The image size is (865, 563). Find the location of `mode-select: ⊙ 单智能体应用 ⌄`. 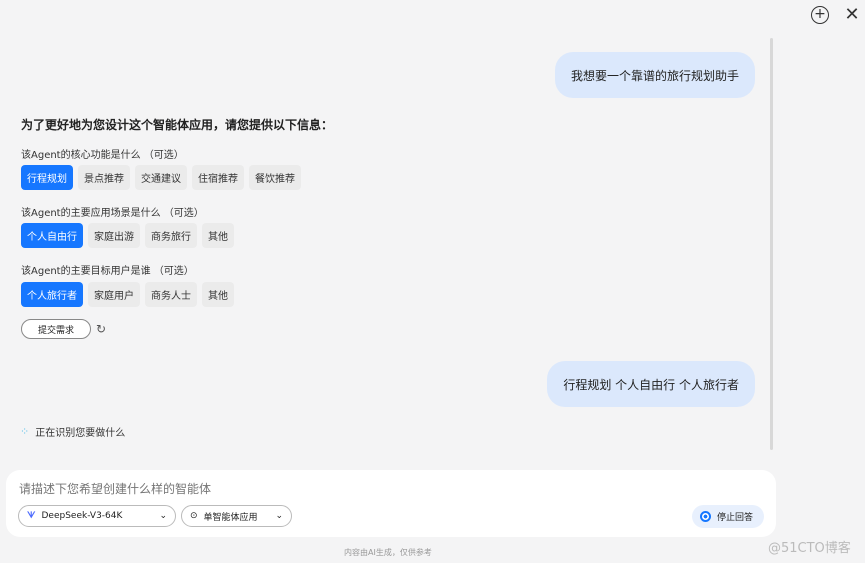

mode-select: ⊙ 单智能体应用 ⌄ is located at coordinates (236, 516).